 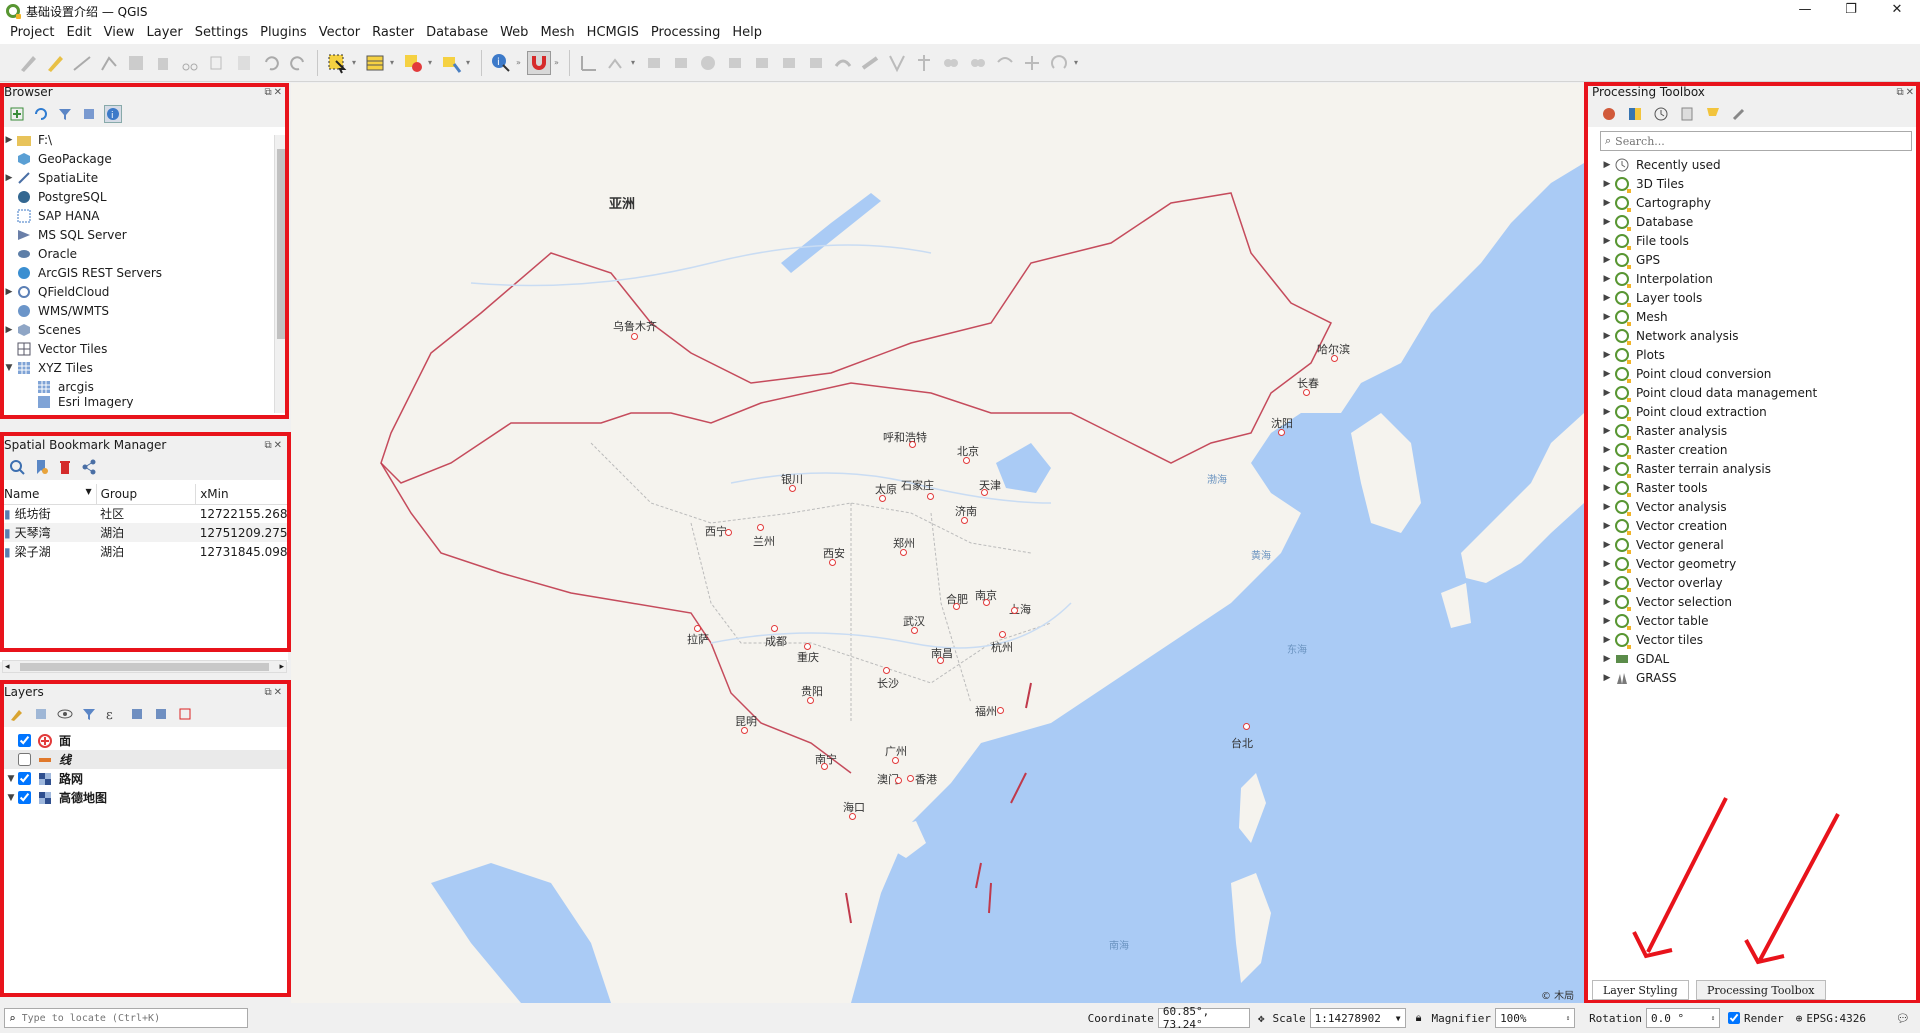 I want to click on toolbox-group: ▶ Raster analysis, so click(x=1760, y=430).